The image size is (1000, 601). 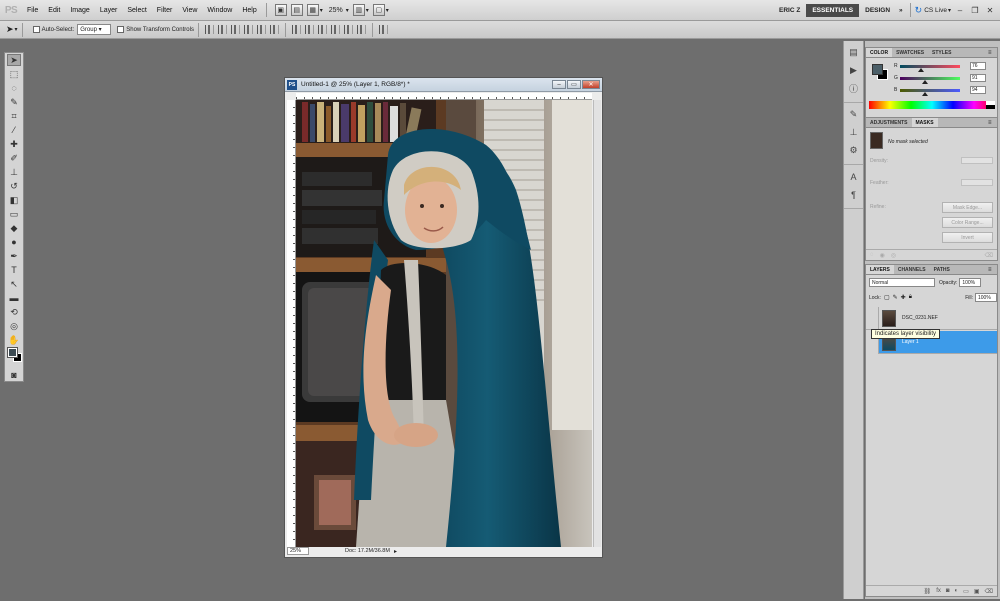 What do you see at coordinates (928, 591) in the screenshot?
I see `link-layers-icon: ⛓` at bounding box center [928, 591].